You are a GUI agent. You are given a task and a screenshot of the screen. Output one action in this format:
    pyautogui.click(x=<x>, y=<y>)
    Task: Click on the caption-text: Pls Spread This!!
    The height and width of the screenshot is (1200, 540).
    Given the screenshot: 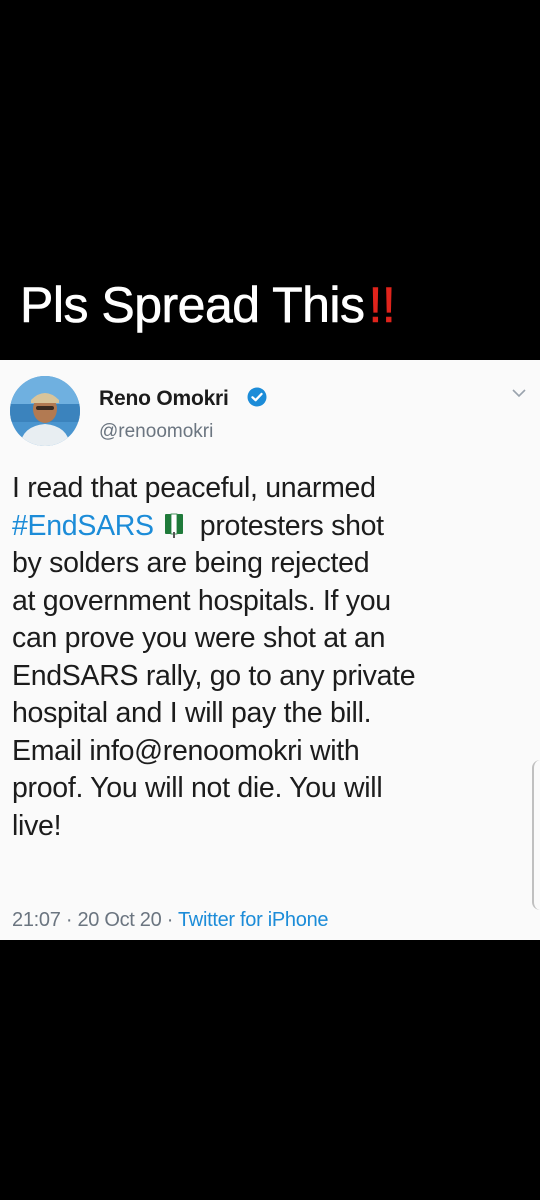 What is the action you would take?
    pyautogui.click(x=208, y=305)
    